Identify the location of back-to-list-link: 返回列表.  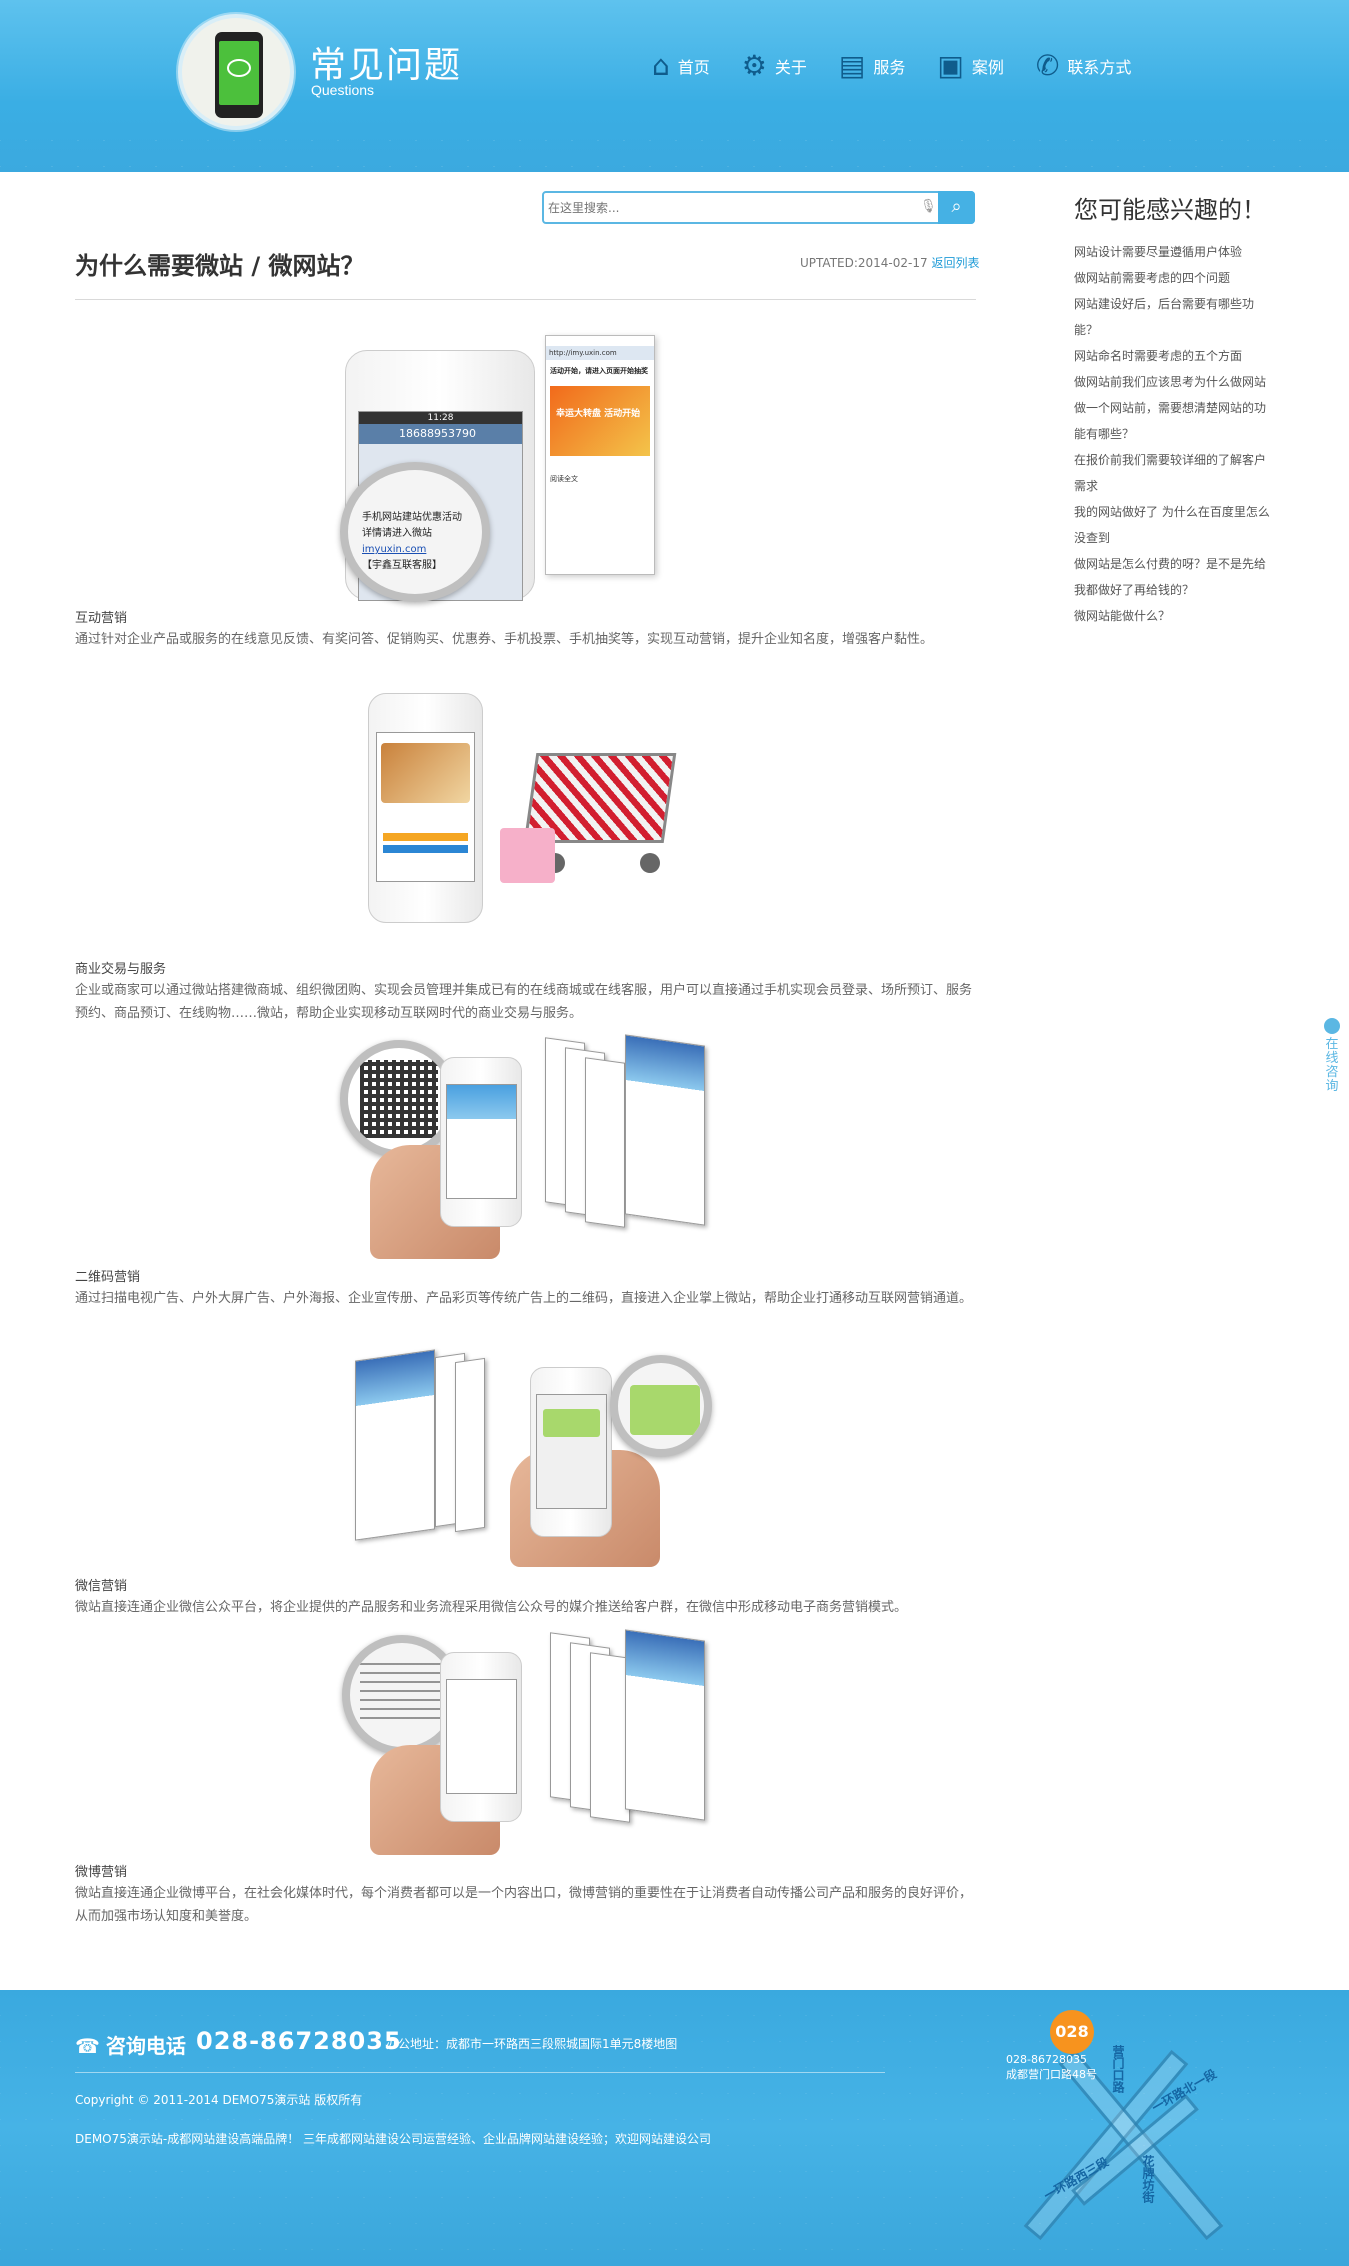
(955, 263).